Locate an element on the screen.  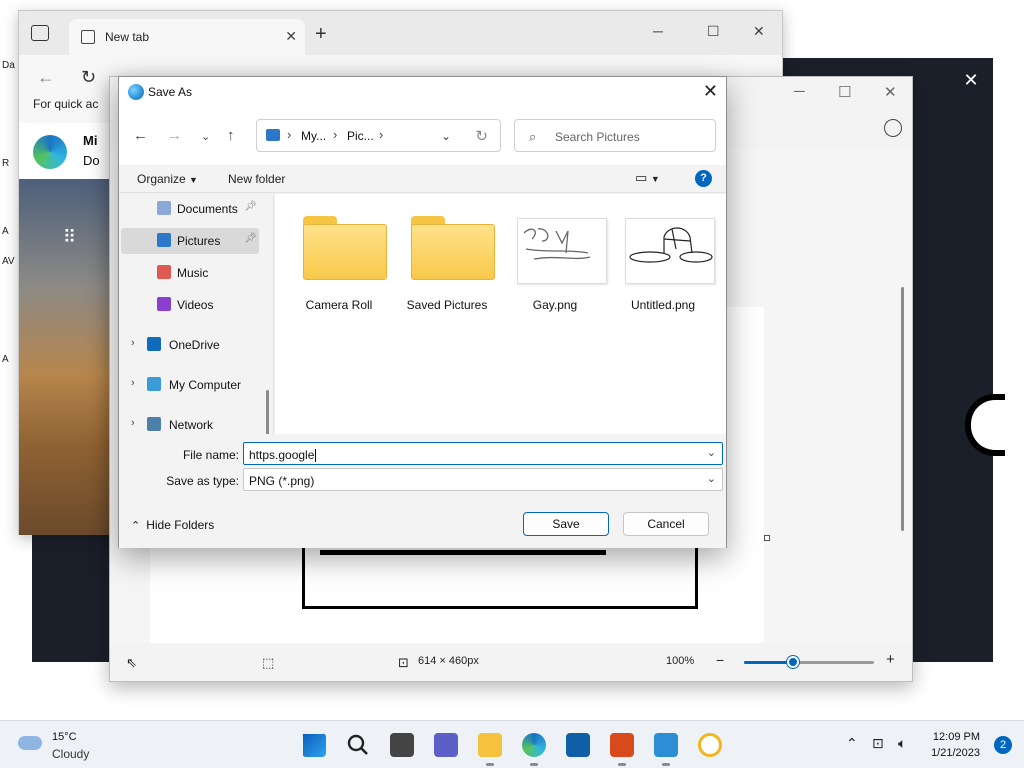
settings-icon is located at coordinates (893, 128).